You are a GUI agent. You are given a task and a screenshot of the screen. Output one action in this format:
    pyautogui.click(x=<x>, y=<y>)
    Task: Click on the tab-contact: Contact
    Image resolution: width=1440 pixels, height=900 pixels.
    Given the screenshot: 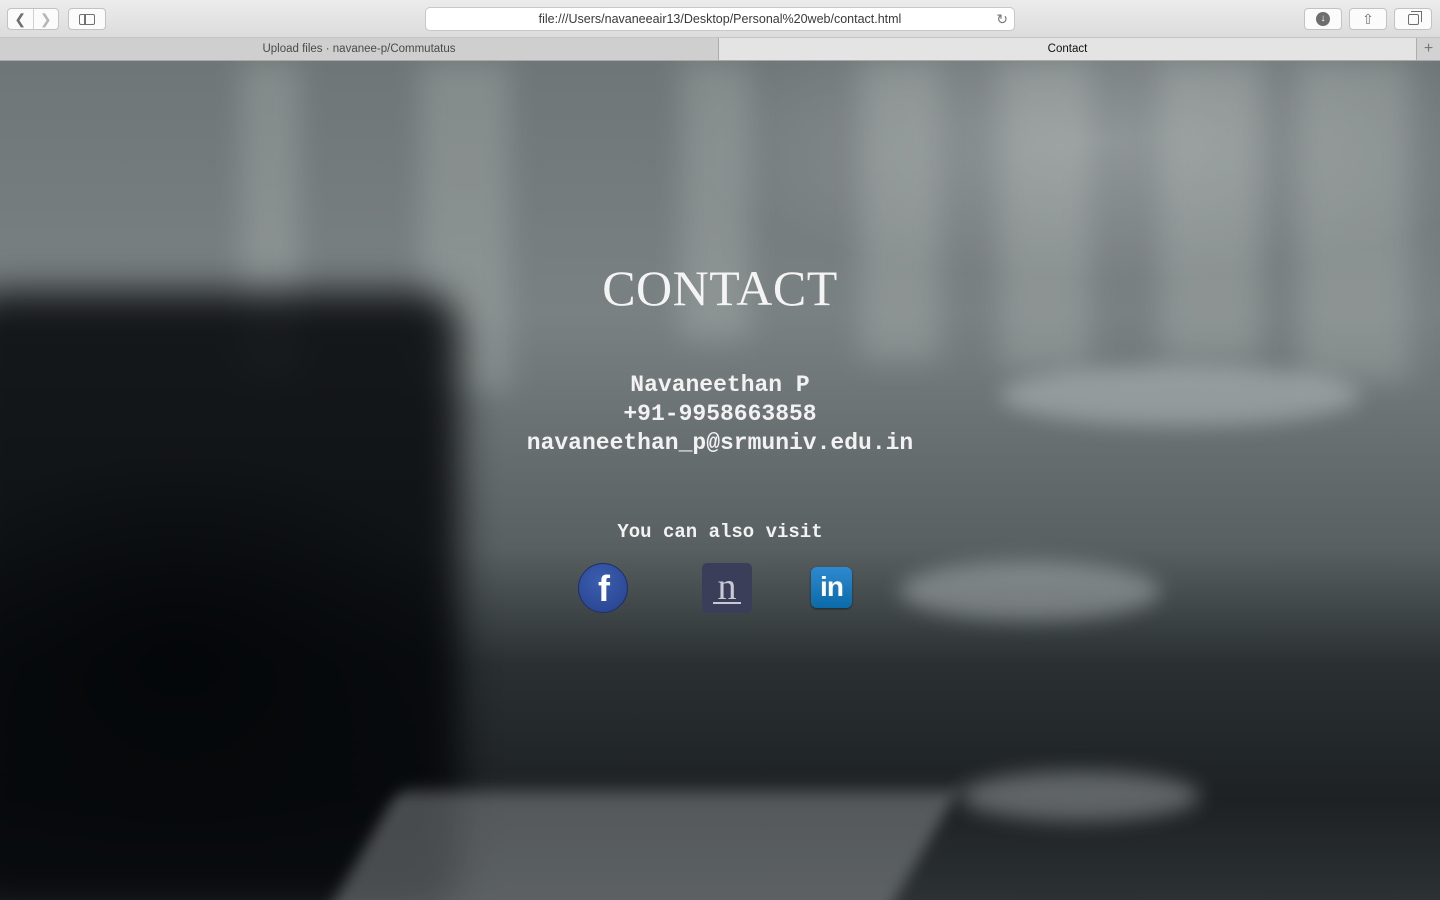 What is the action you would take?
    pyautogui.click(x=1067, y=49)
    